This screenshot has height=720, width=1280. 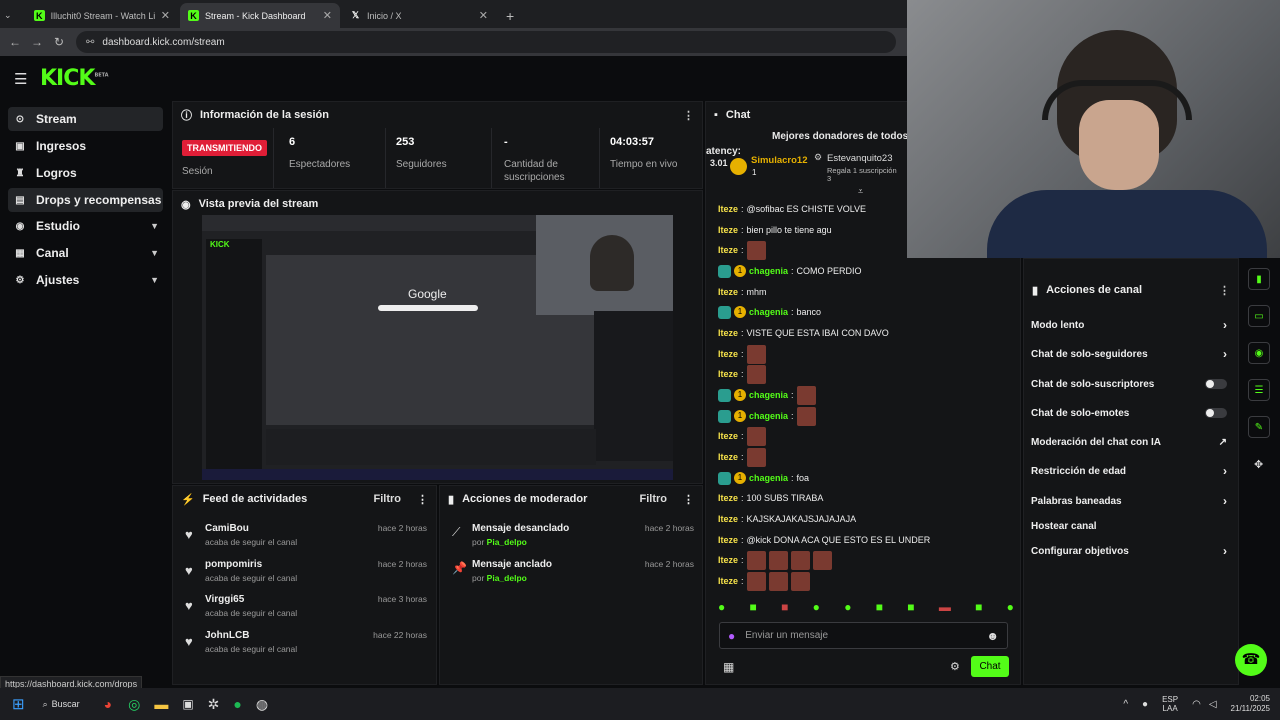 I want to click on tray-chevron-icon: ^, so click(x=1125, y=704).